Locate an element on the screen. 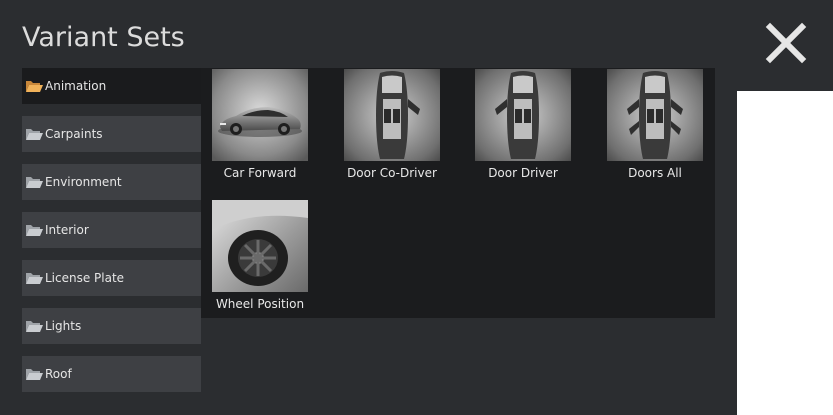  car-top-view-passenger-door-open-image is located at coordinates (392, 115).